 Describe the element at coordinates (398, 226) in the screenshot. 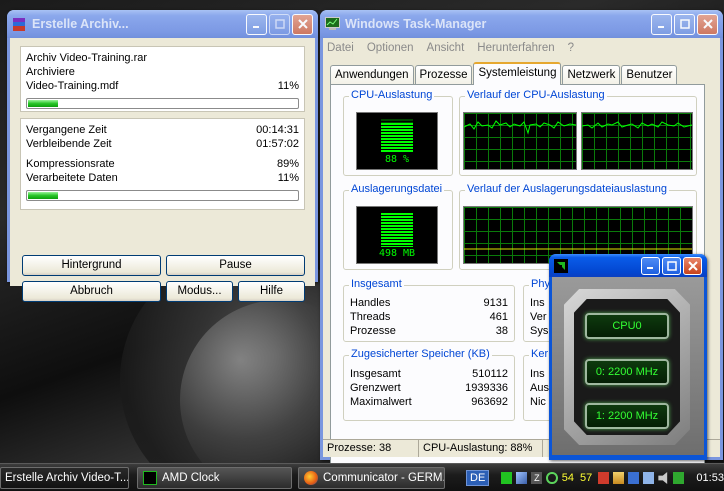

I see `pagefile-group: Auslagerungsdatei 498 MB` at that location.